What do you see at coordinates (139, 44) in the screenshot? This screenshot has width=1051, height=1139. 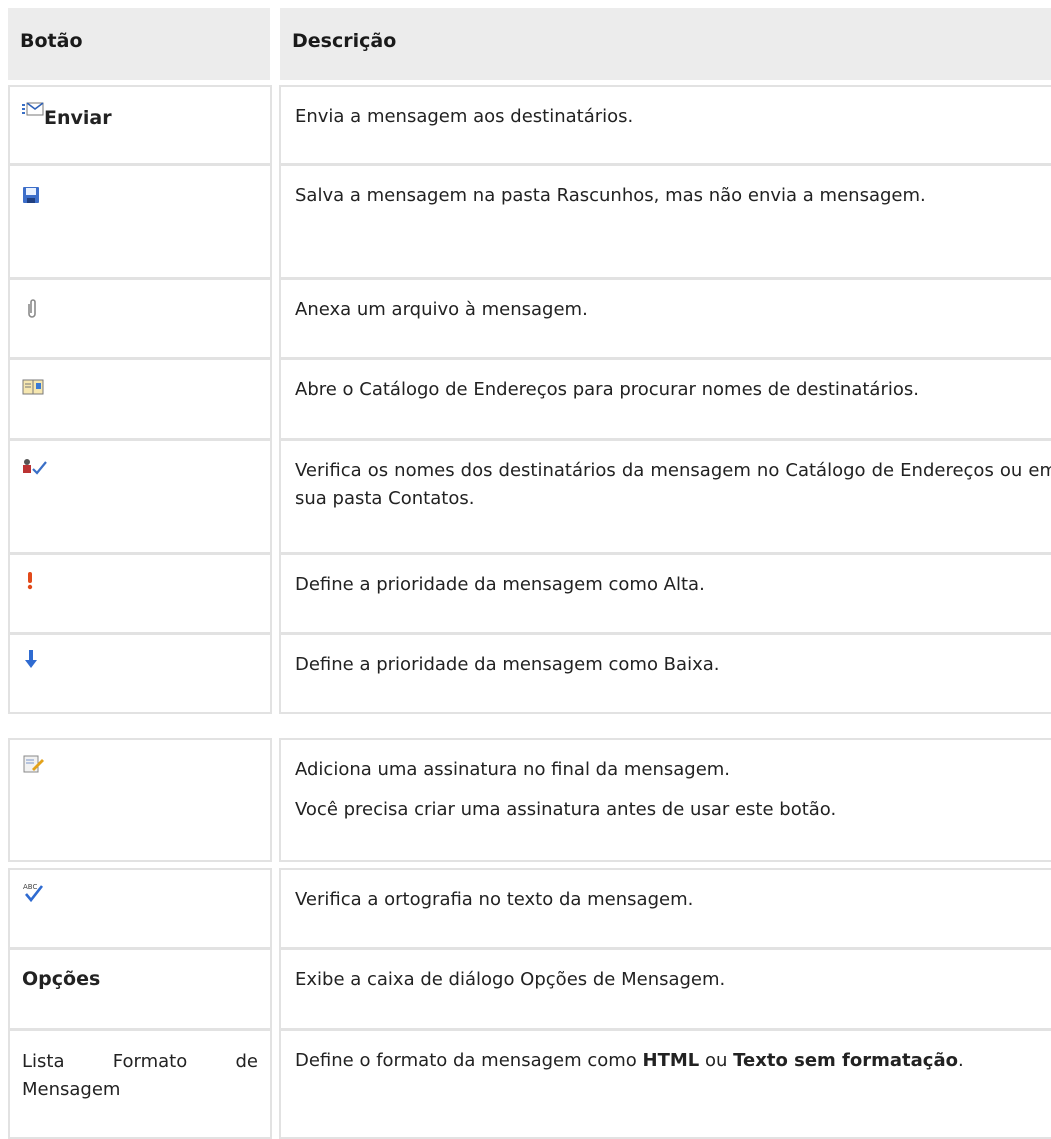 I see `header-button: Botão` at bounding box center [139, 44].